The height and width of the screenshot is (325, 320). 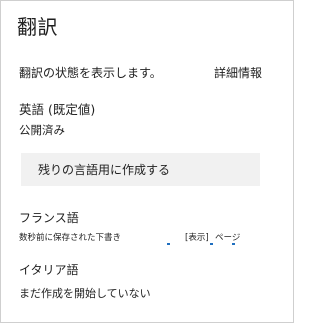 I want to click on french-show-link: [表示], so click(x=197, y=237).